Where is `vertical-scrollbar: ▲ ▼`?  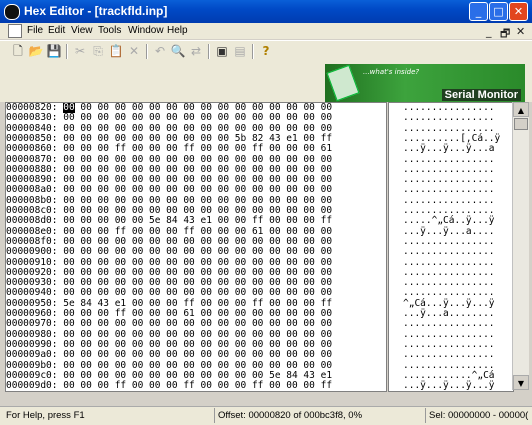 vertical-scrollbar: ▲ ▼ is located at coordinates (520, 246).